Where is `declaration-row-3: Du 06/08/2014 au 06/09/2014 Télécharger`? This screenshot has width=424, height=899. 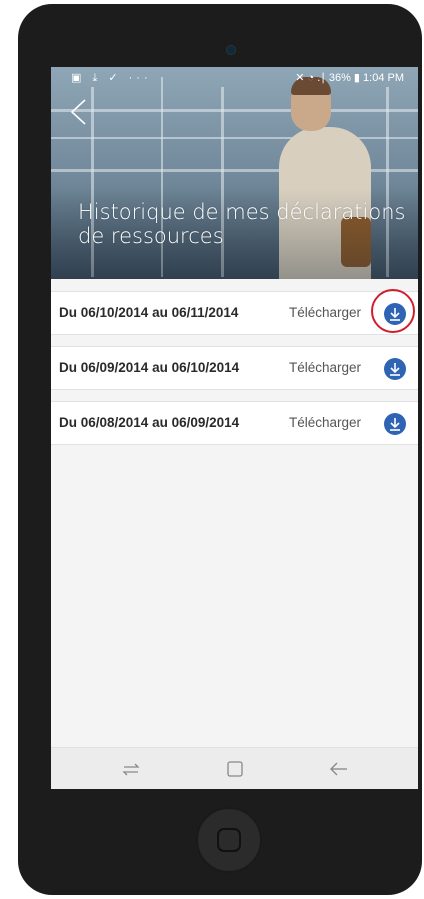 declaration-row-3: Du 06/08/2014 au 06/09/2014 Télécharger is located at coordinates (234, 423).